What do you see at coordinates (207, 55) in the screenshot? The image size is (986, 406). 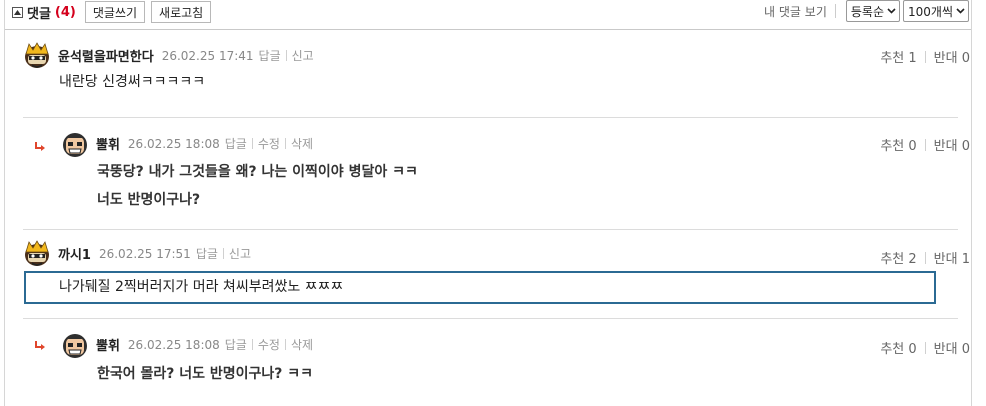 I see `comment-date: 26.02.25 17:41` at bounding box center [207, 55].